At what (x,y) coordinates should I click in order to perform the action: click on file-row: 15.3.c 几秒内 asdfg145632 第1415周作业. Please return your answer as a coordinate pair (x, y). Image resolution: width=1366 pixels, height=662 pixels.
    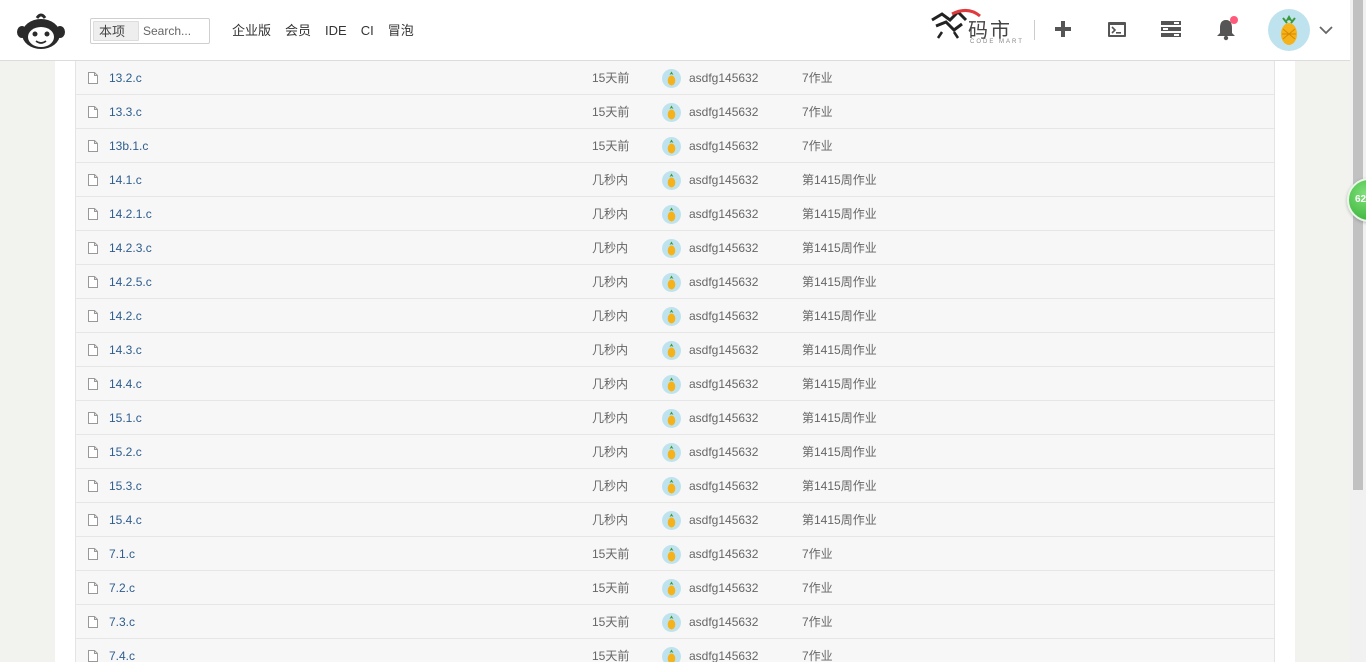
    Looking at the image, I should click on (675, 486).